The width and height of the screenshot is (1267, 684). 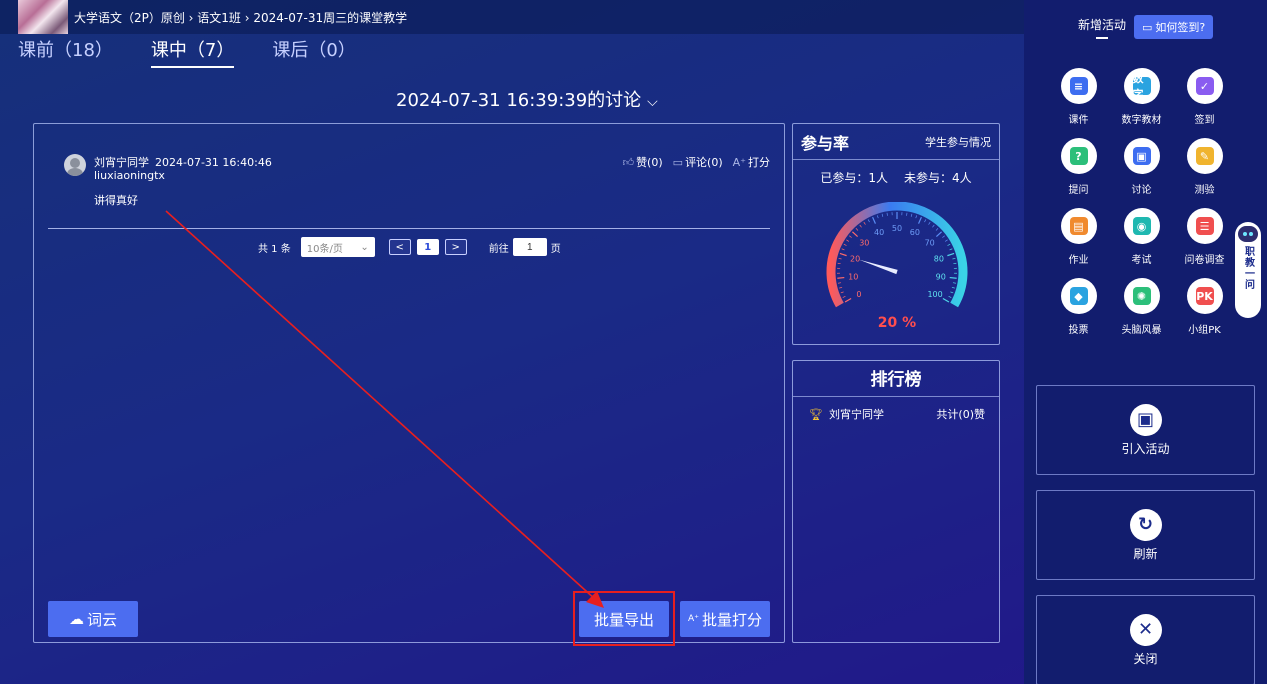 What do you see at coordinates (864, 243) in the screenshot?
I see `gauge-tick-label: 30` at bounding box center [864, 243].